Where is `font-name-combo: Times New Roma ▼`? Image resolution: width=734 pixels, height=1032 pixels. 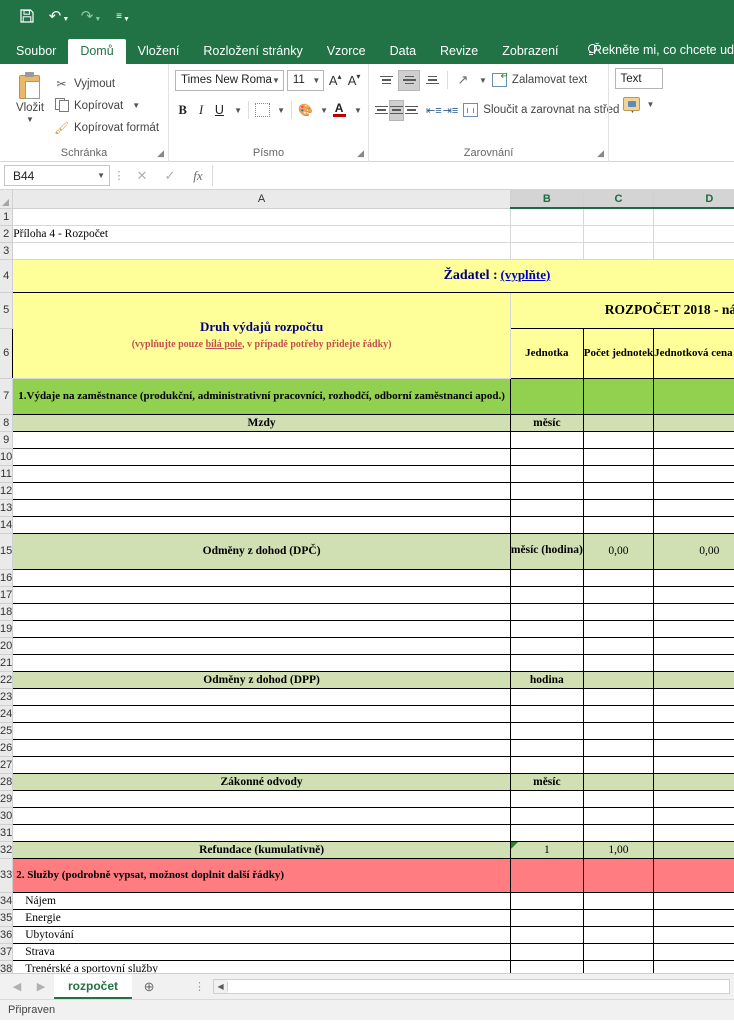 font-name-combo: Times New Roma ▼ is located at coordinates (229, 80).